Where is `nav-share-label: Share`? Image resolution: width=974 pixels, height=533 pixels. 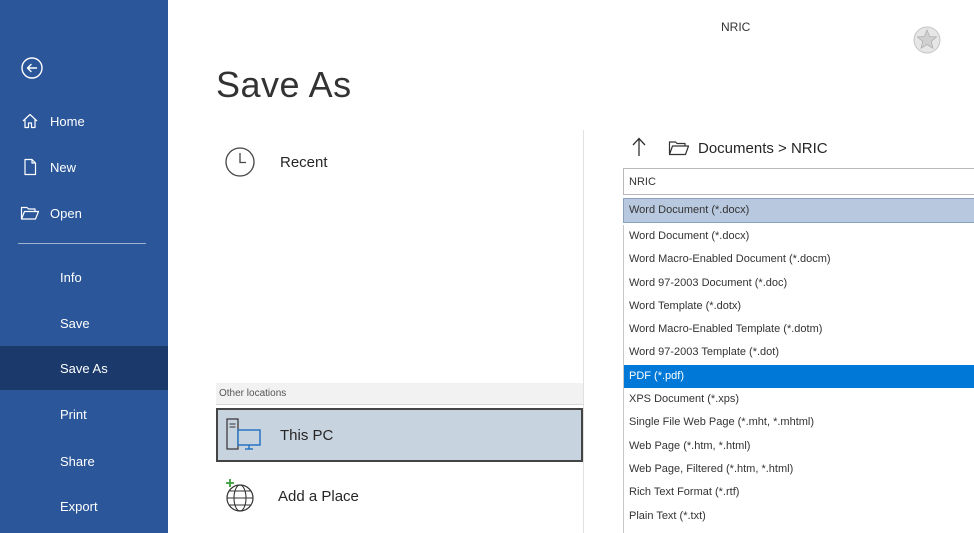 nav-share-label: Share is located at coordinates (77, 461).